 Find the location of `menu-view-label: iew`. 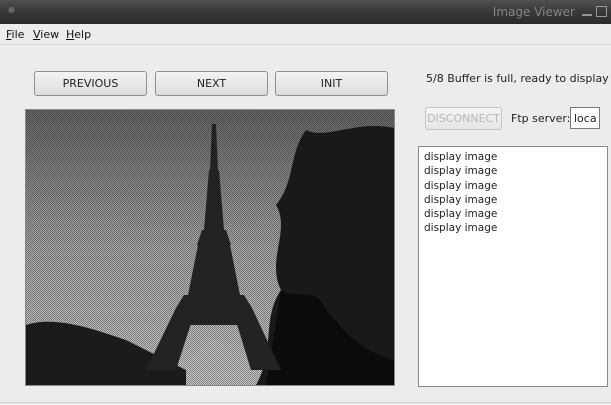

menu-view-label: iew is located at coordinates (50, 34).